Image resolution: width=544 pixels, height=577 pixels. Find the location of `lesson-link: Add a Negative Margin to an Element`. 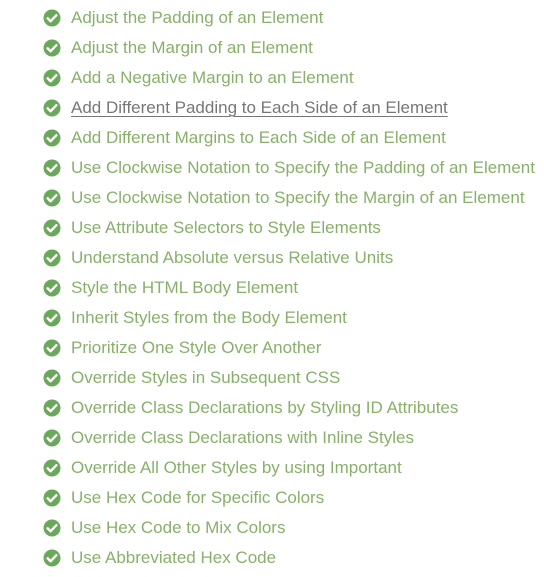

lesson-link: Add a Negative Margin to an Element is located at coordinates (212, 78).